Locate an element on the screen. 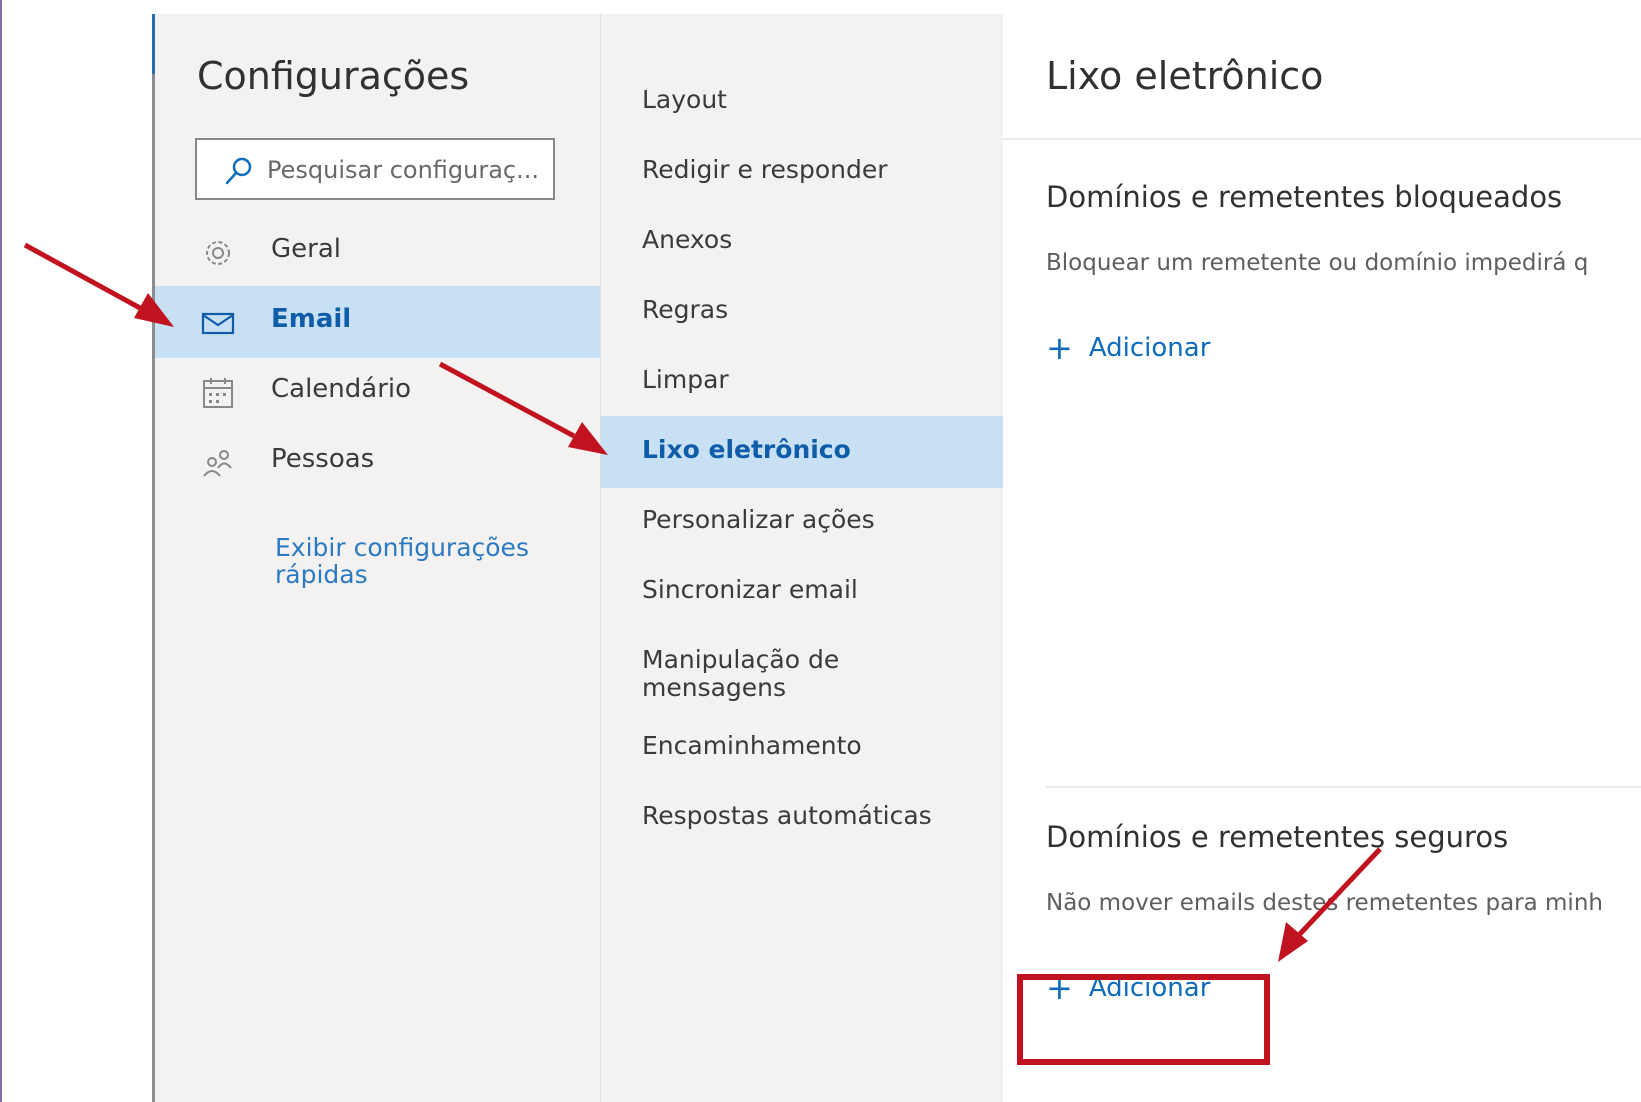 The height and width of the screenshot is (1102, 1641). calendar-icon is located at coordinates (218, 393).